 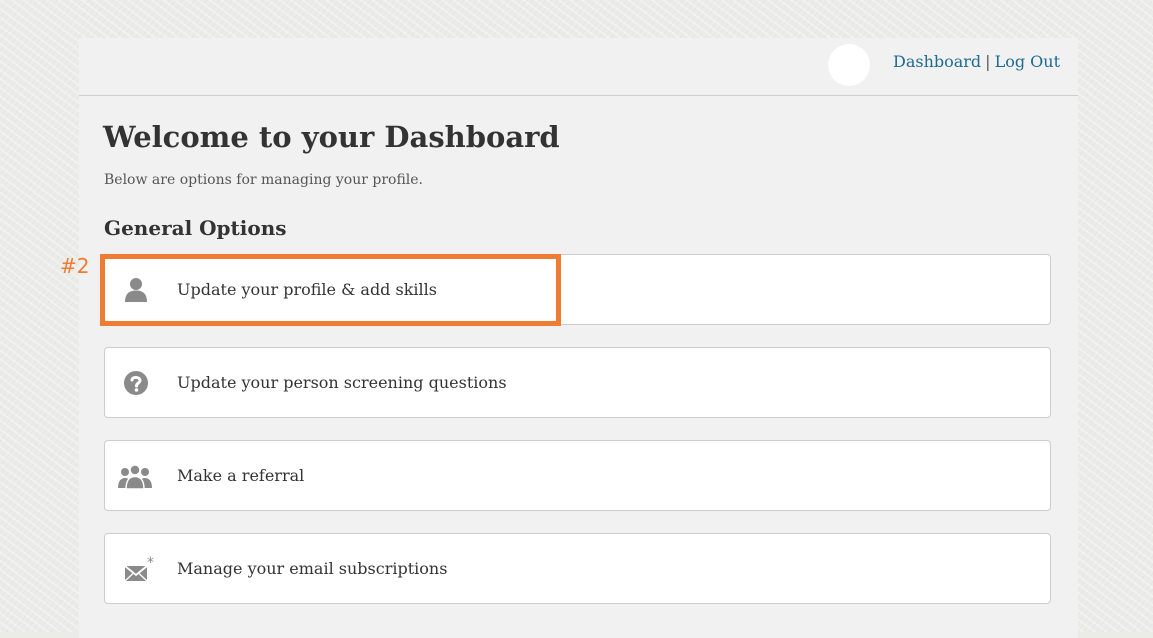 I want to click on envelope-icon: *, so click(x=140, y=569).